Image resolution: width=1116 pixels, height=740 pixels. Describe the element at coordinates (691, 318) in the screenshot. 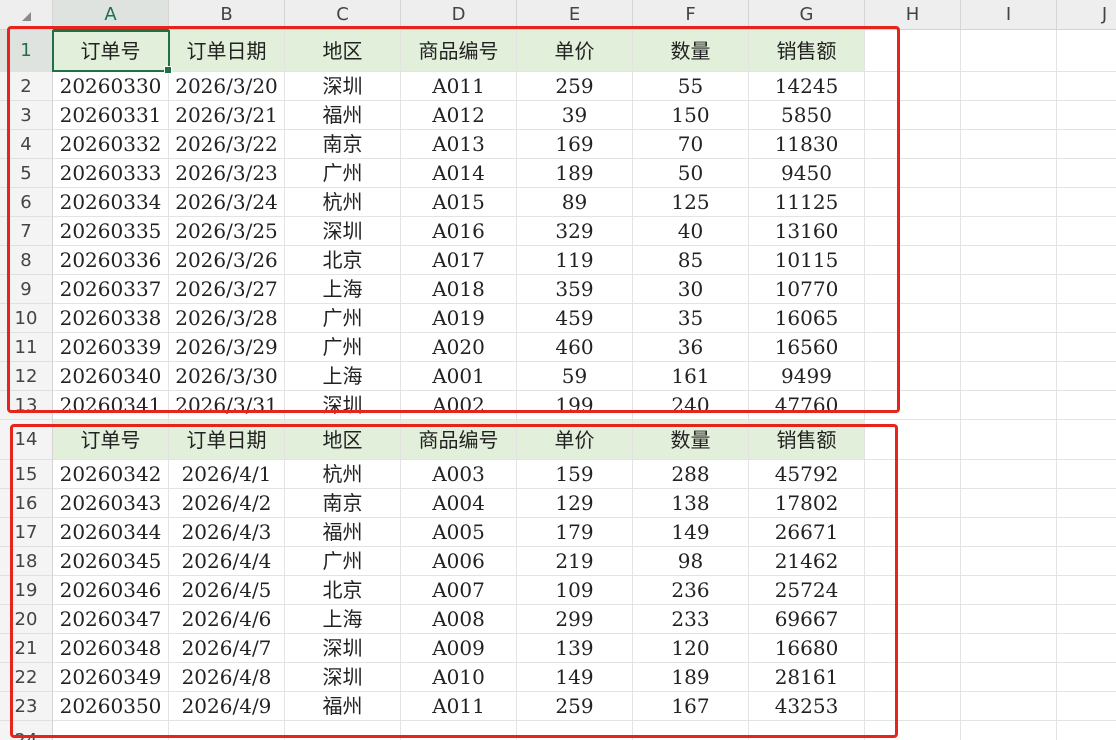

I see `cell-f10: 35` at that location.